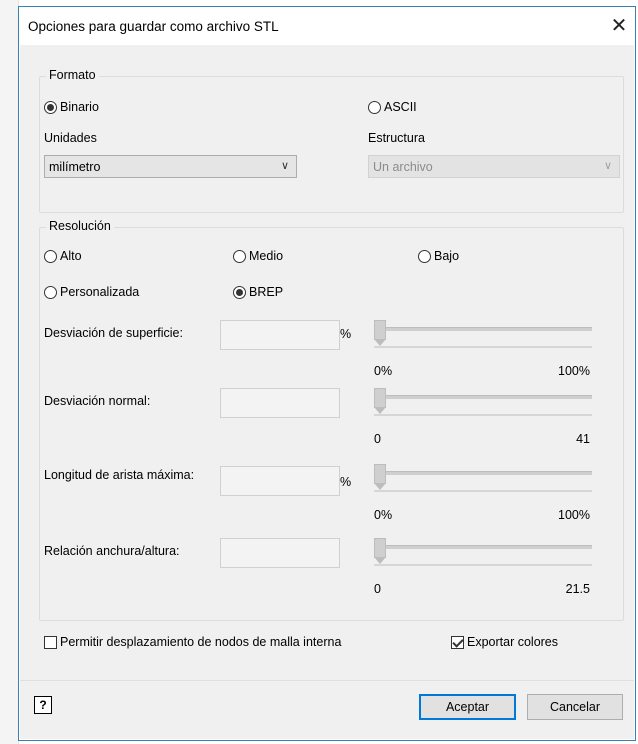  I want to click on dialog-title: Opciones para guardar como archivo STL, so click(153, 26).